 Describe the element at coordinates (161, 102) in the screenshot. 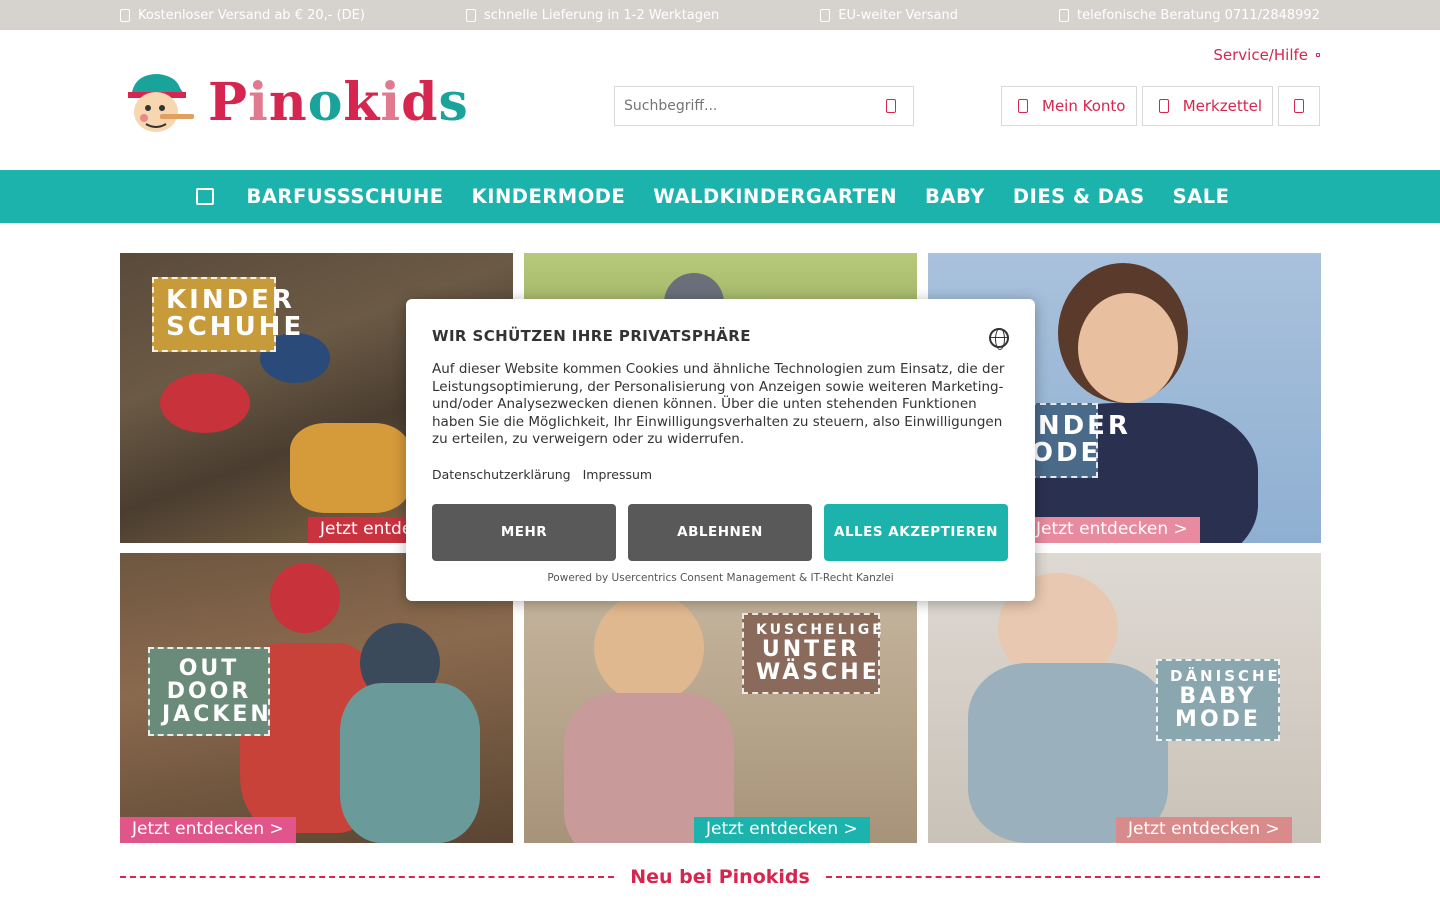

I see `logo-pinocchio-icon` at that location.